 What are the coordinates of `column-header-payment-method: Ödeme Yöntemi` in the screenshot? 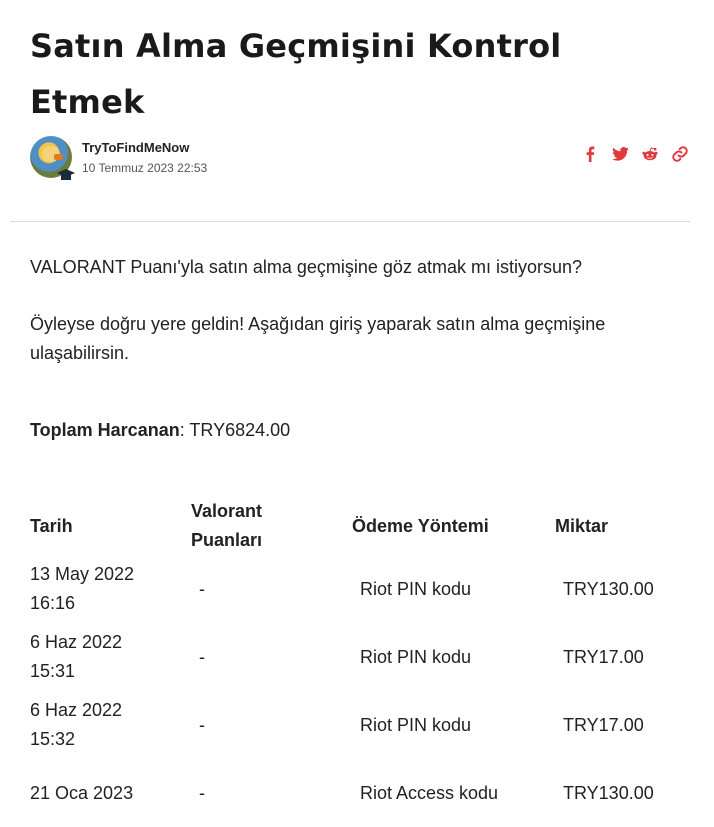 It's located at (420, 525).